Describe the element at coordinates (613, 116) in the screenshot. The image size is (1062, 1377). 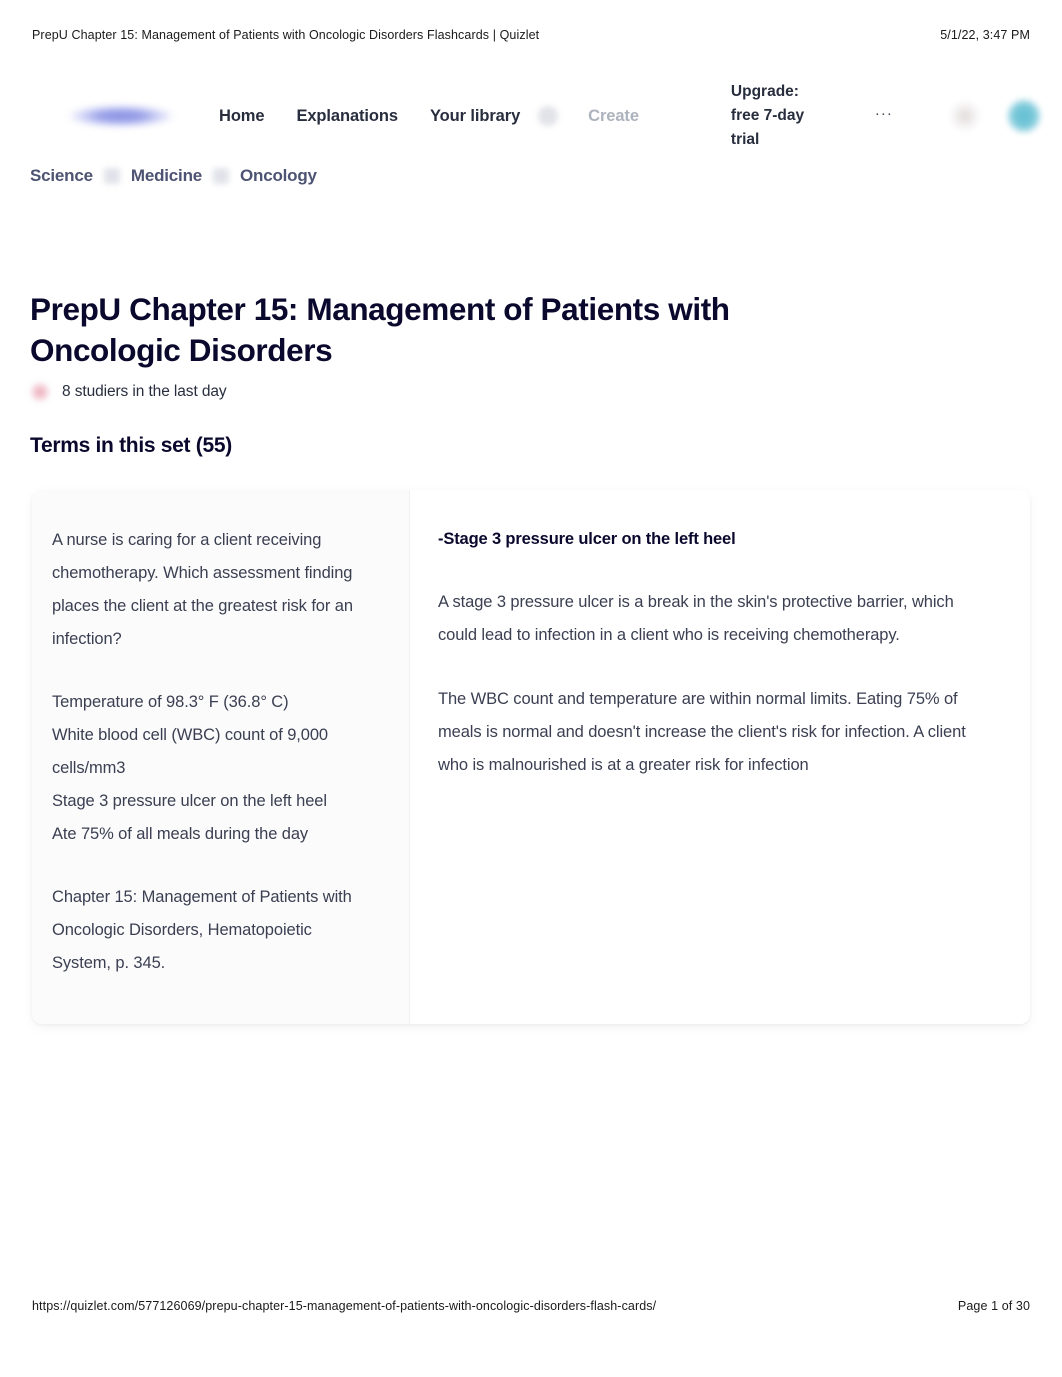
I see `nav-item-create: Create` at that location.